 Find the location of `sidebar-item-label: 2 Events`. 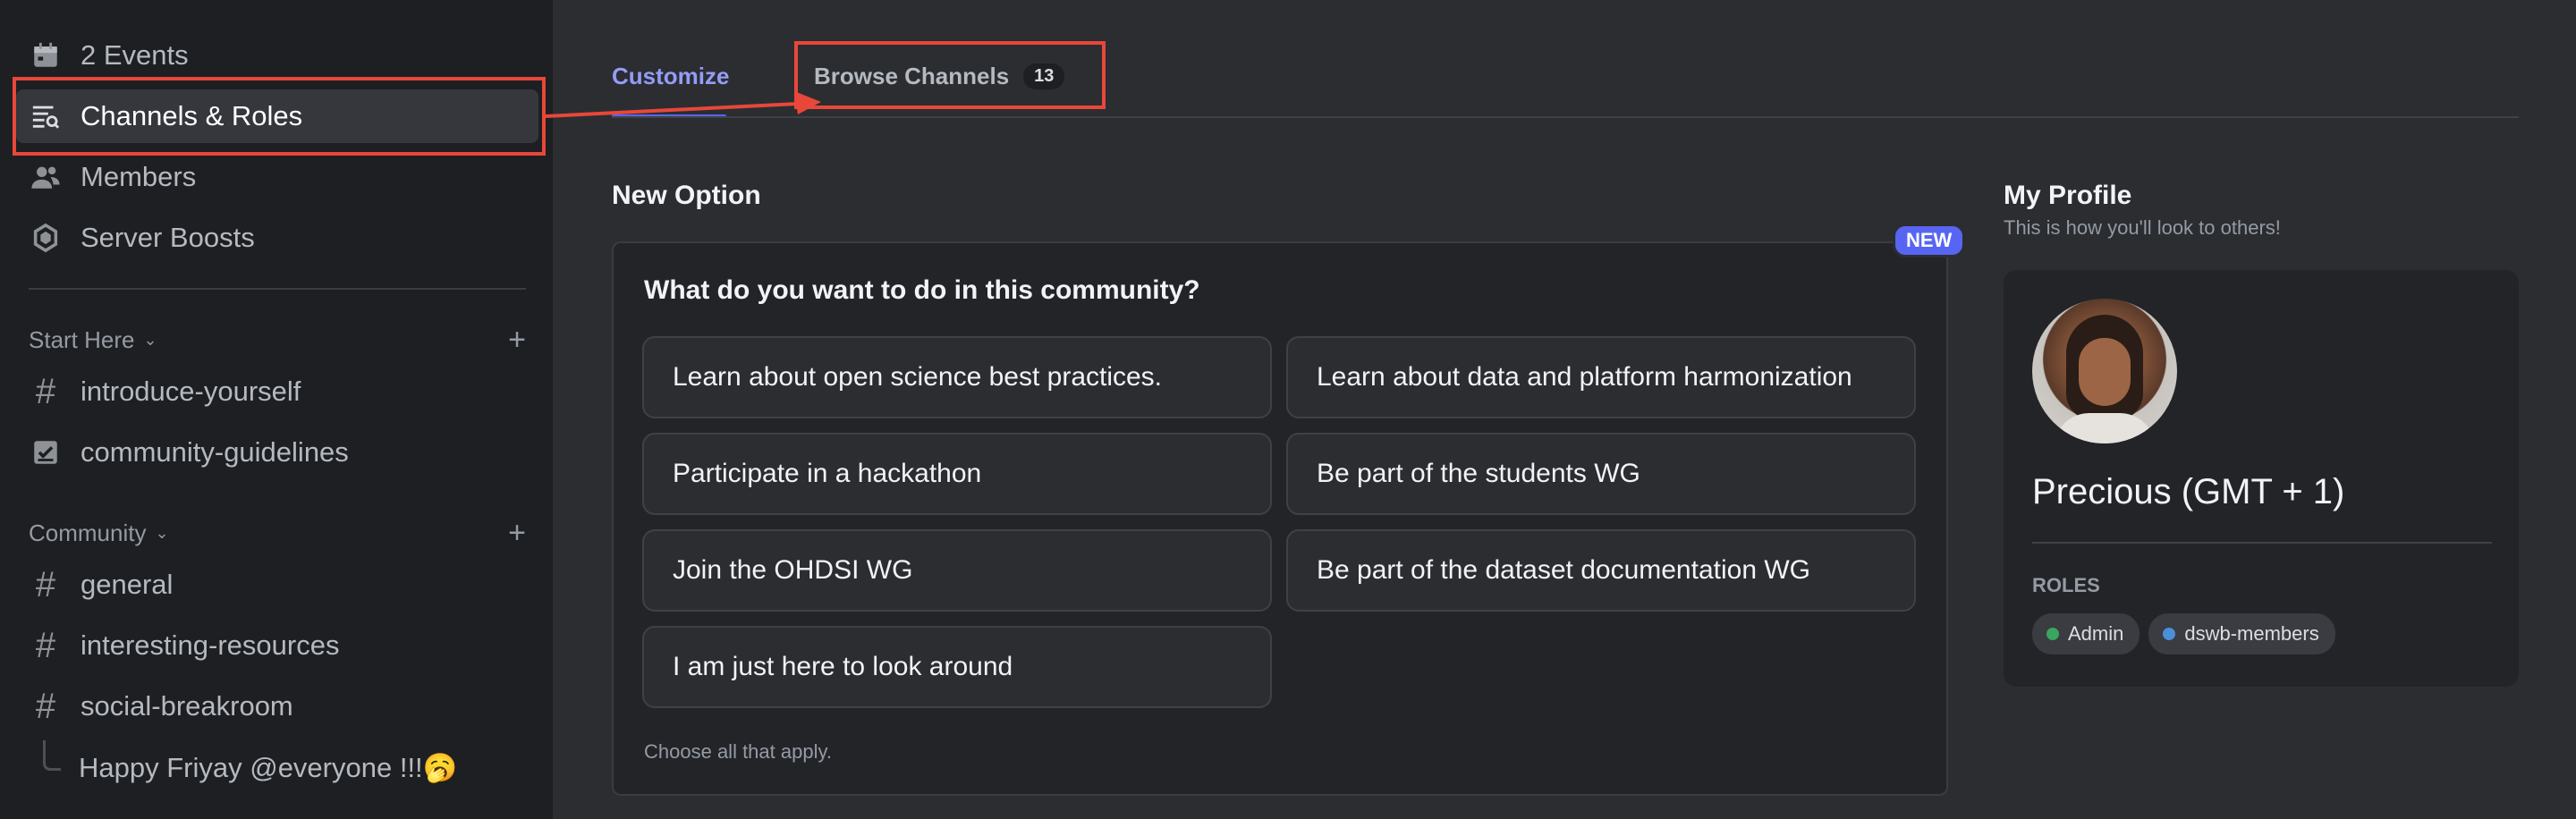

sidebar-item-label: 2 Events is located at coordinates (134, 55).